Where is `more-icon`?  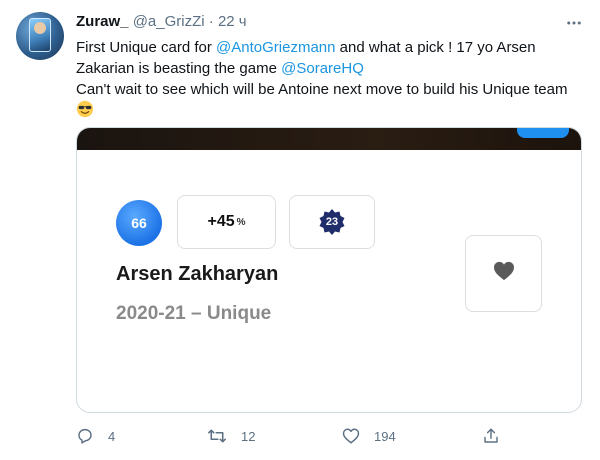
more-icon is located at coordinates (574, 23).